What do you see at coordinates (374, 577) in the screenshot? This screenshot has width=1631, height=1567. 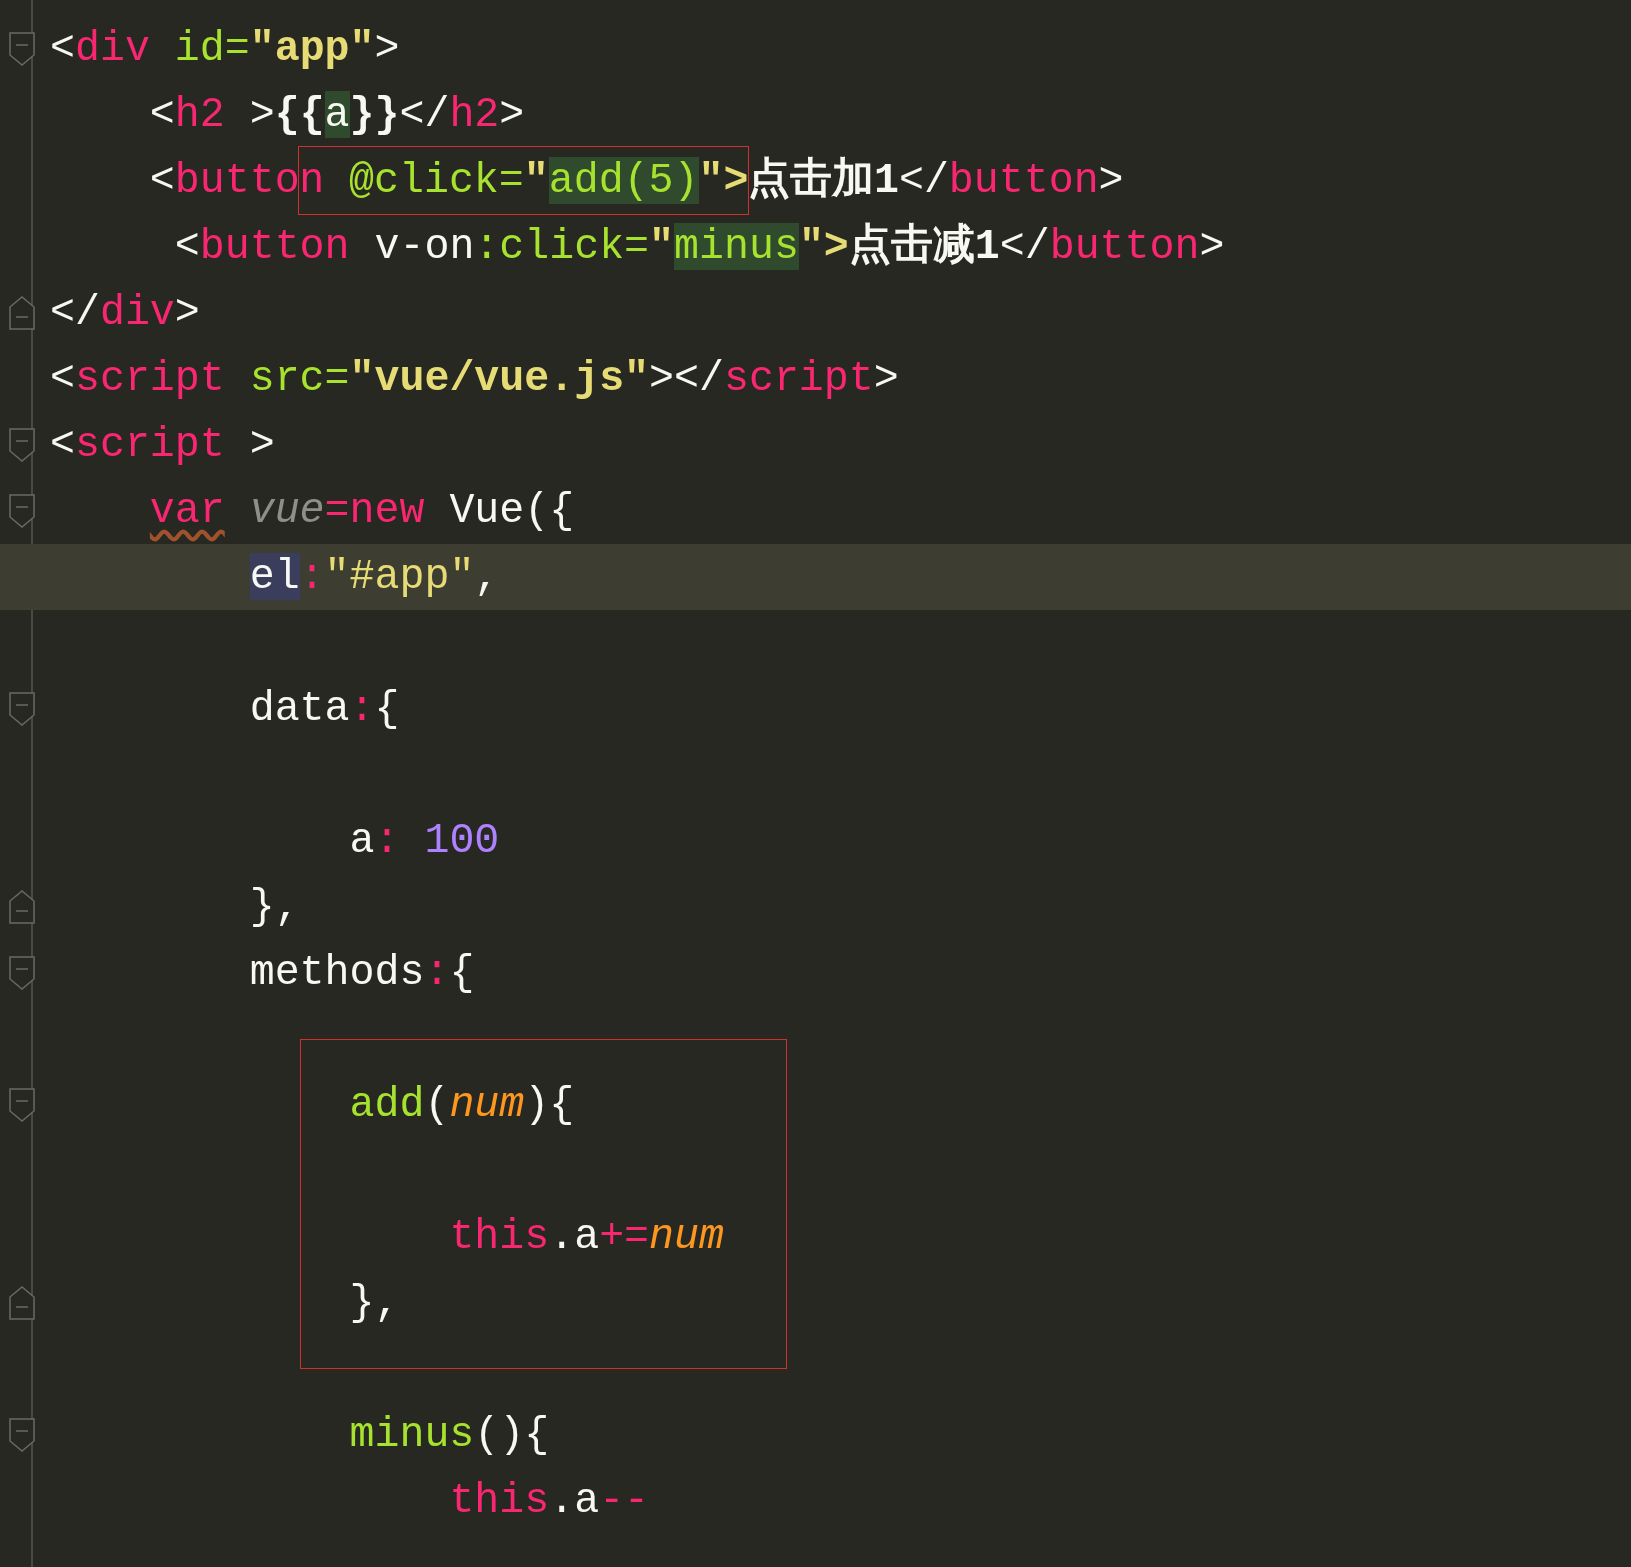 I see `code-line: el:"#app",` at bounding box center [374, 577].